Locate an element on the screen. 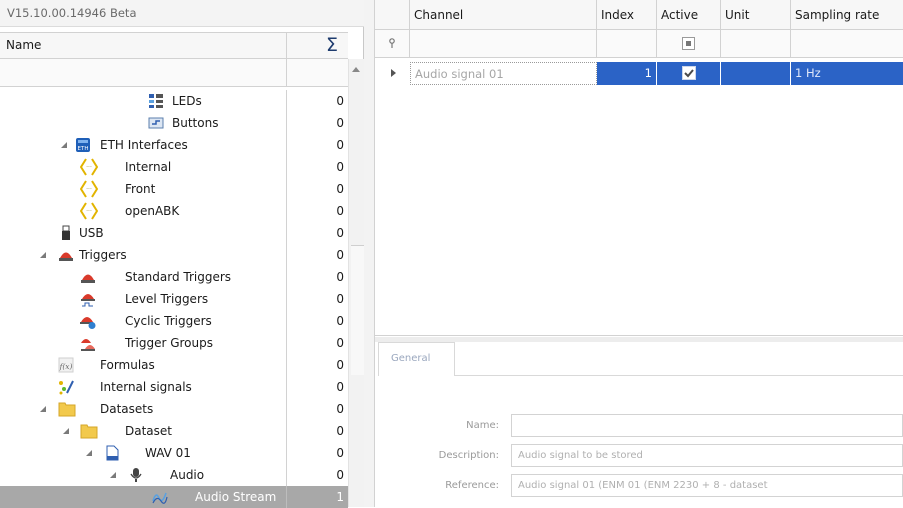 Image resolution: width=903 pixels, height=508 pixels. tree-item-datasets: Datasets 0 is located at coordinates (174, 409).